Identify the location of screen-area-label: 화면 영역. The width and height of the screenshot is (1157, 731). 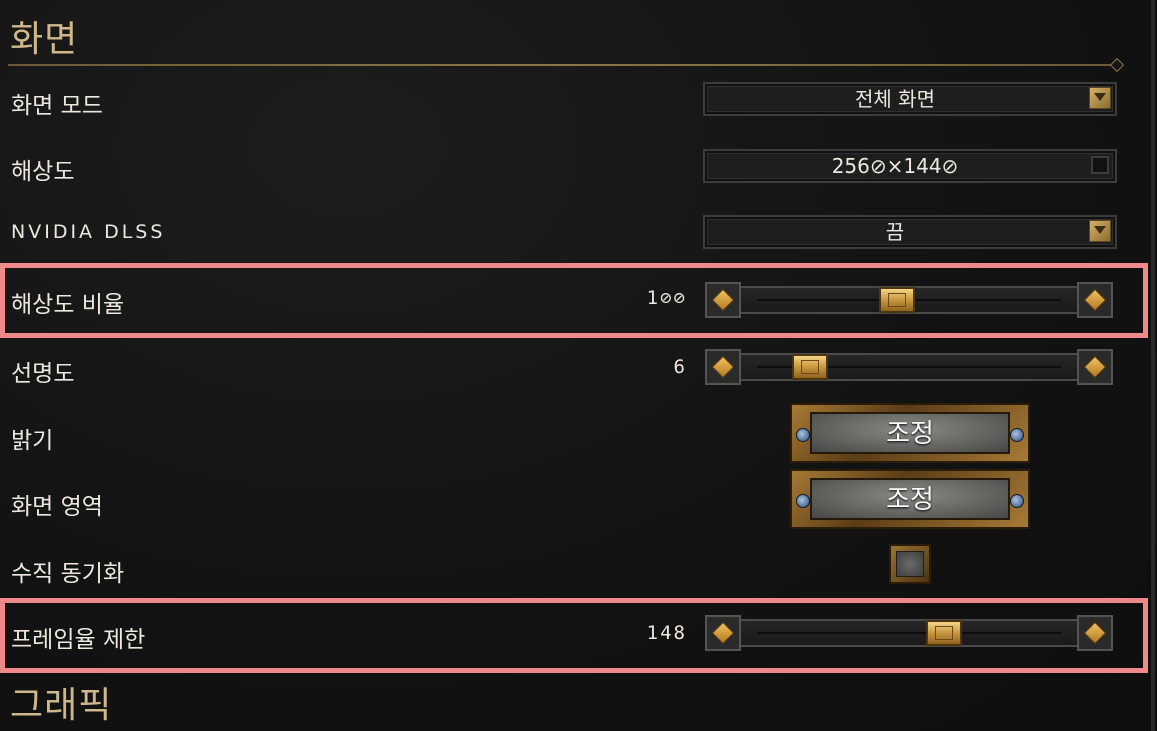
(57, 507).